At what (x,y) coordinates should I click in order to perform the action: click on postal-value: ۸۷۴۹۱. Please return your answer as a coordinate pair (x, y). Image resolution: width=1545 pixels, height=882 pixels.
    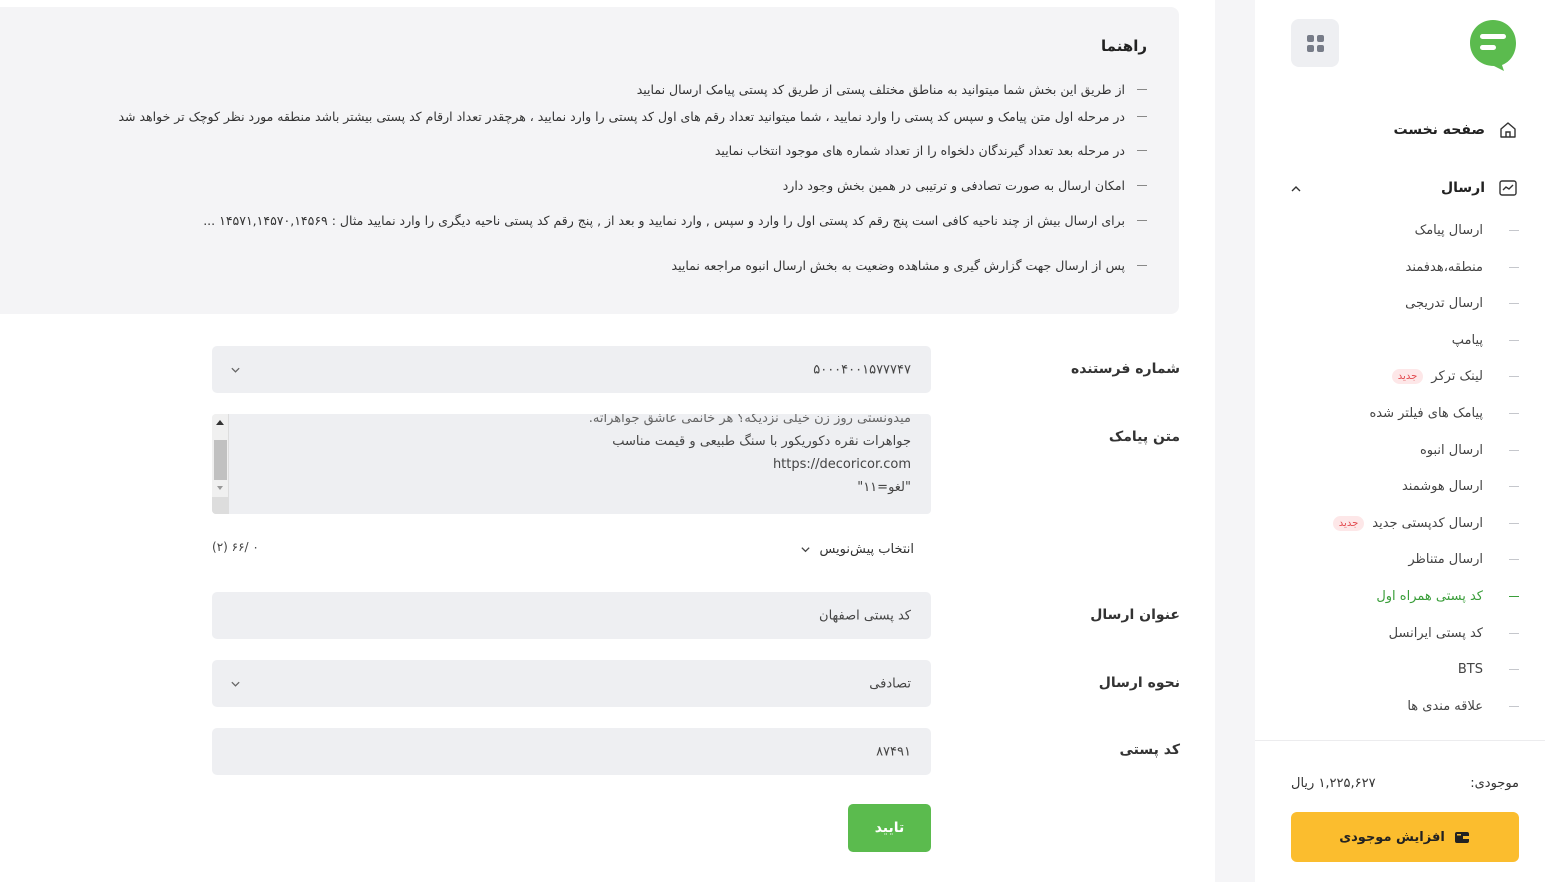
    Looking at the image, I should click on (893, 751).